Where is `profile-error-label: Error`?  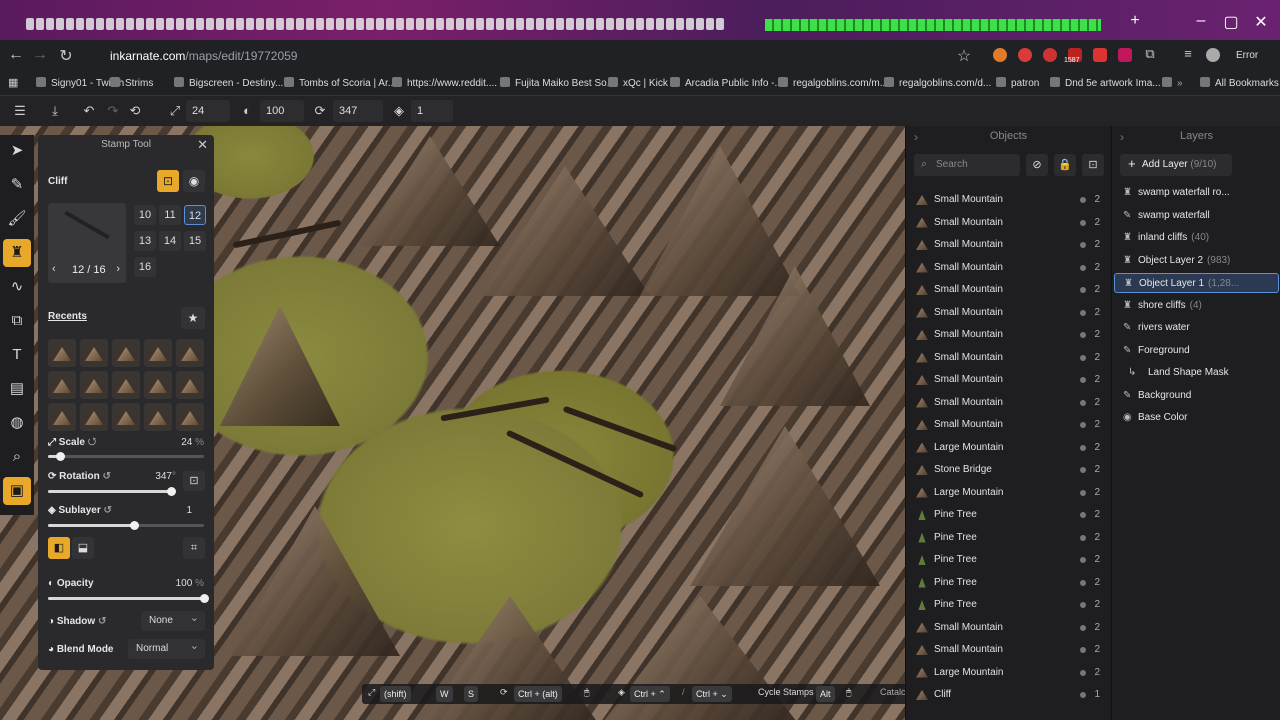 profile-error-label: Error is located at coordinates (1247, 55).